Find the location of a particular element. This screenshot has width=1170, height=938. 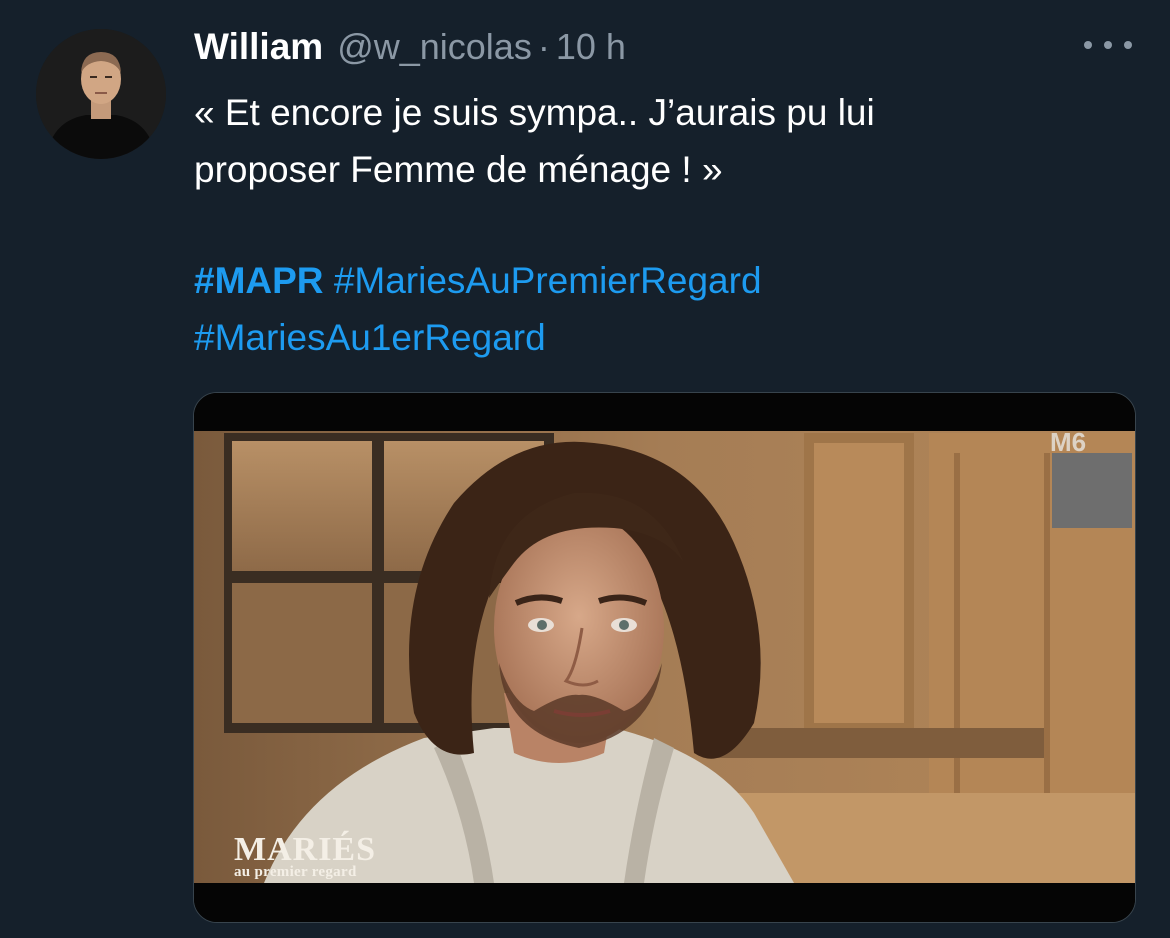

author-avatar is located at coordinates (101, 94).